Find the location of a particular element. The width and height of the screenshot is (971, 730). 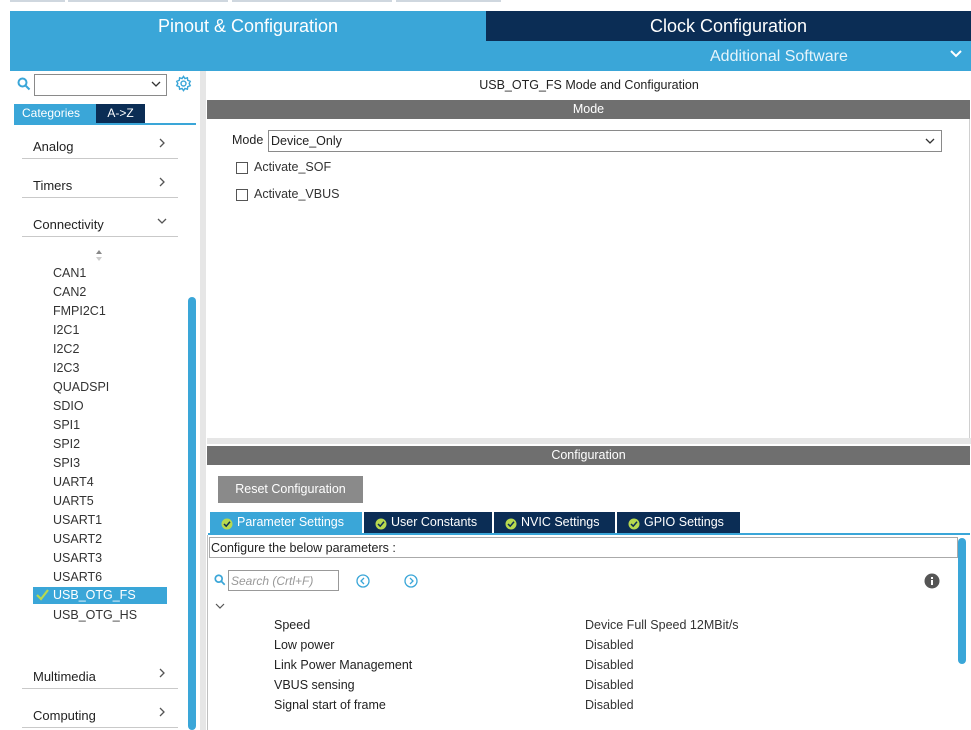

tab-categories: Categories is located at coordinates (55, 113).